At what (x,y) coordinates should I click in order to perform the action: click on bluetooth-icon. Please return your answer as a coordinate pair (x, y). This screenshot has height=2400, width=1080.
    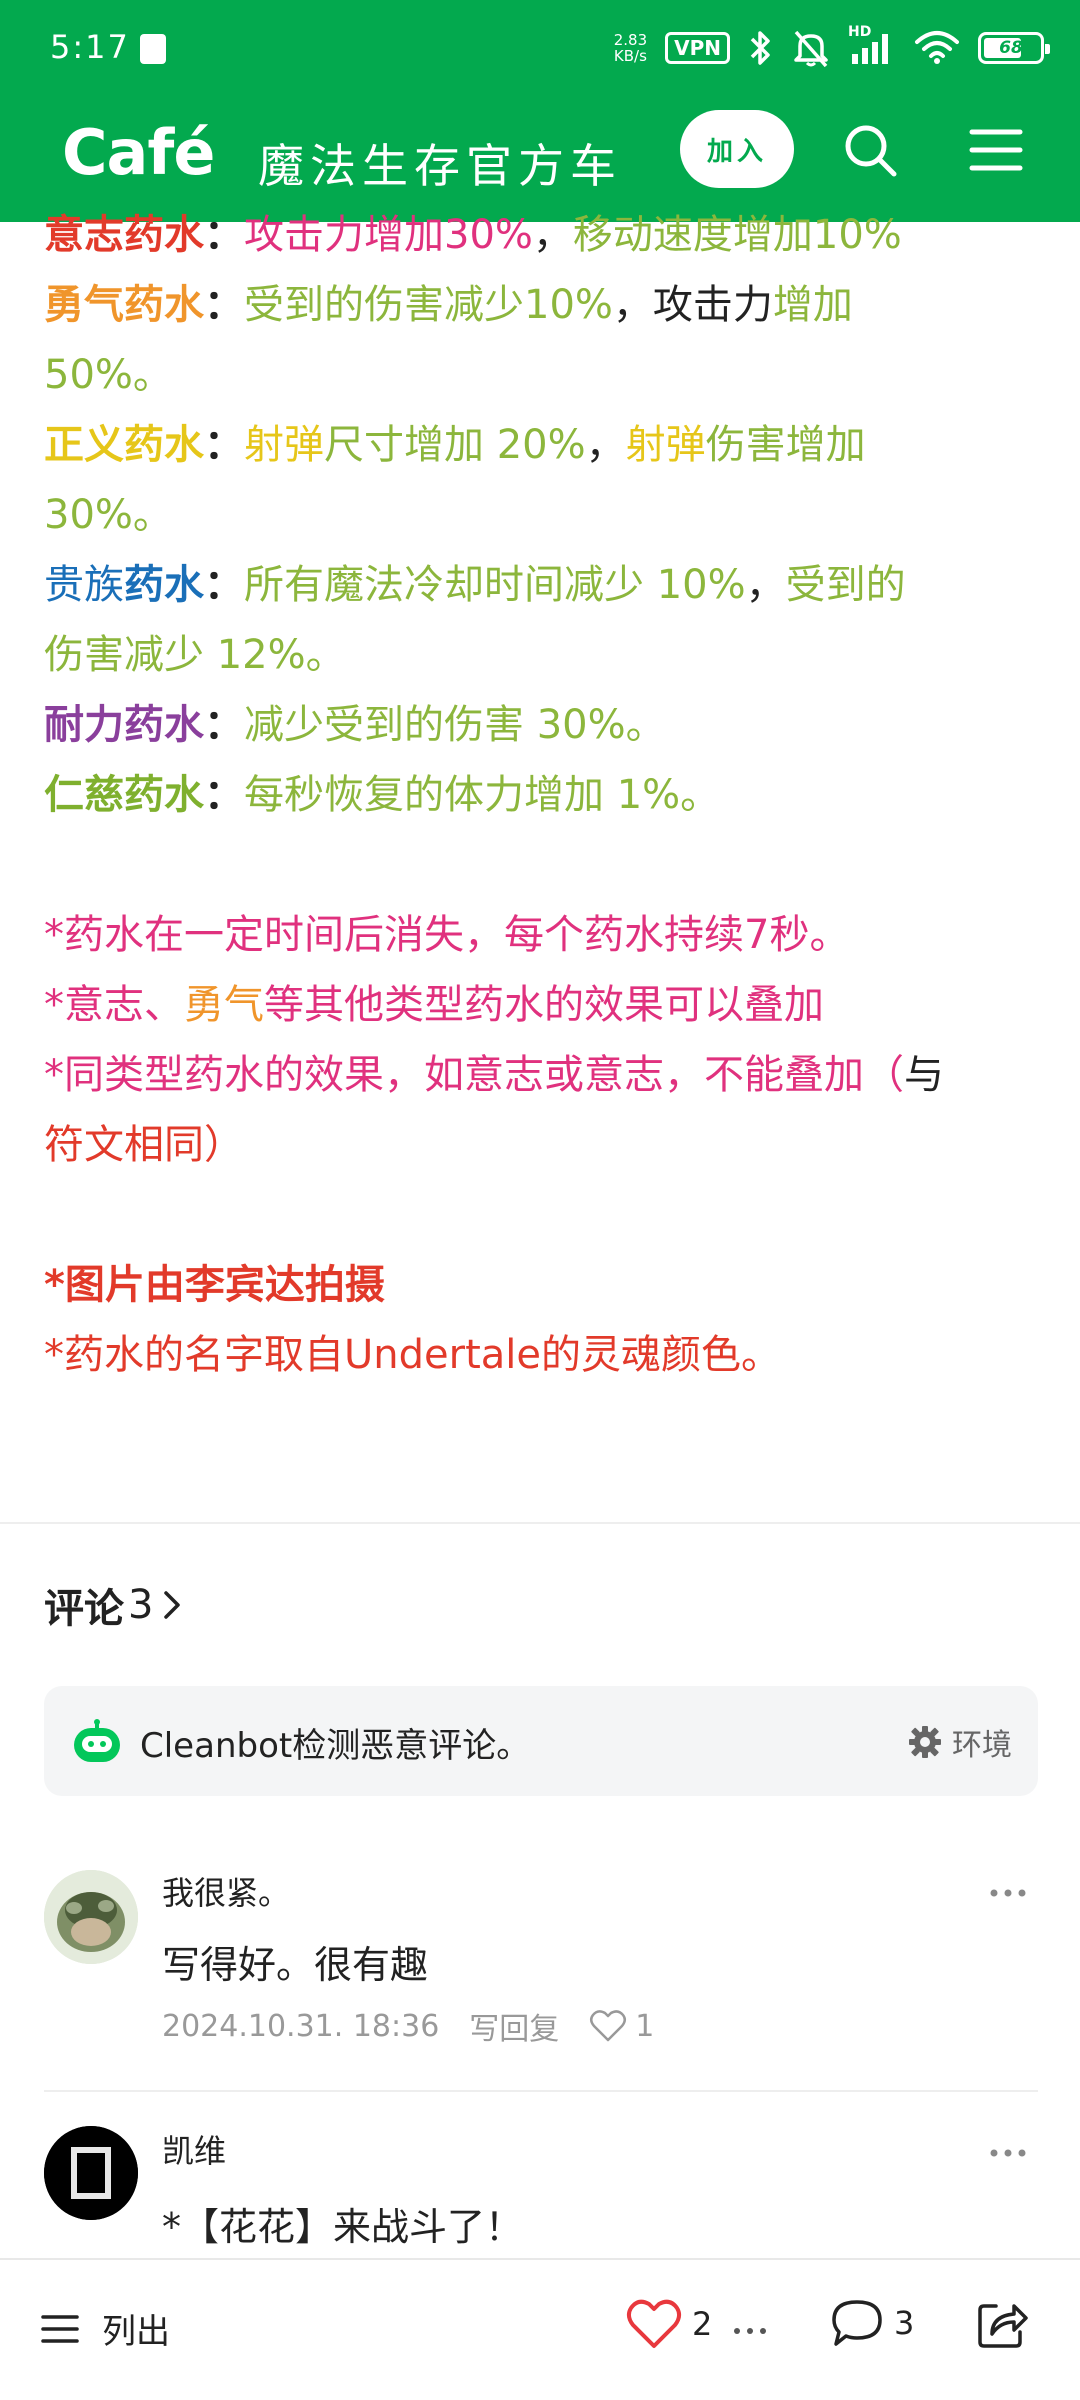
    Looking at the image, I should click on (760, 48).